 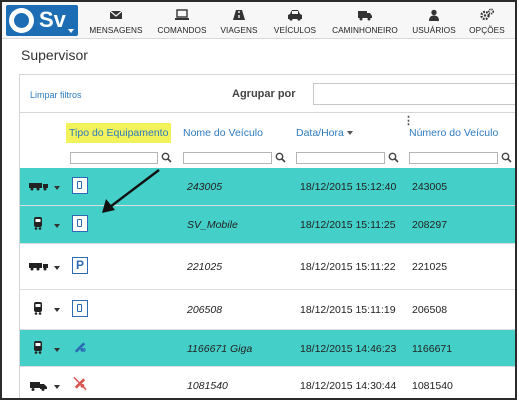 What do you see at coordinates (453, 158) in the screenshot?
I see `filter-input-numero-veiculo` at bounding box center [453, 158].